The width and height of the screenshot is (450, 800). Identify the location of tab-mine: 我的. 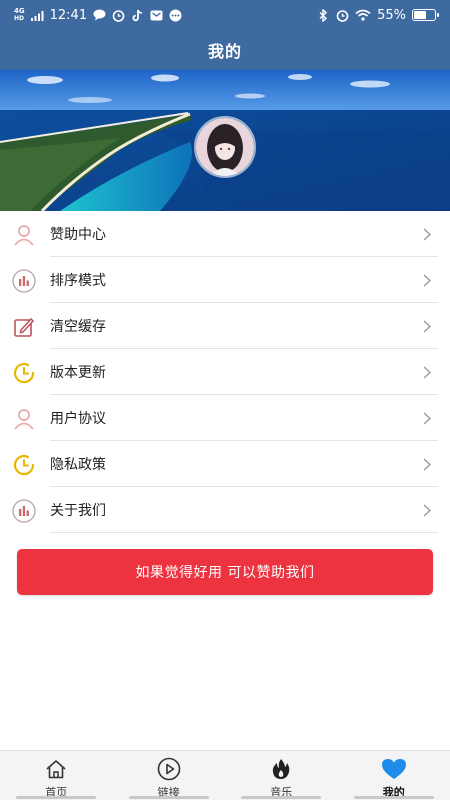
(394, 775).